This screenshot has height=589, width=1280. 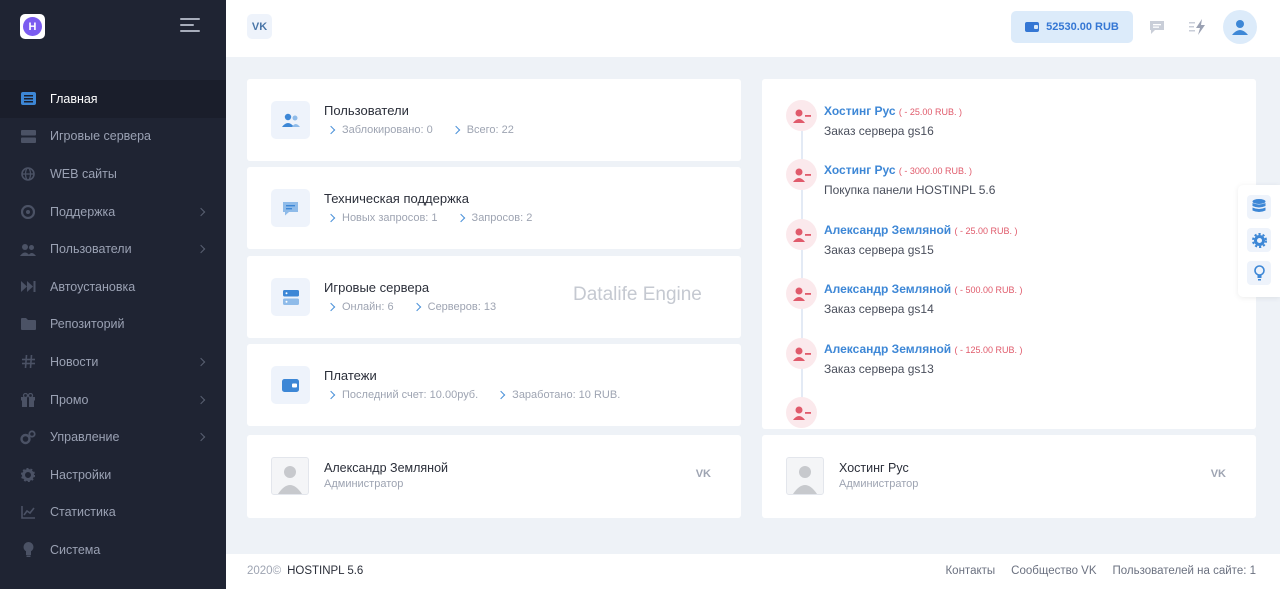 What do you see at coordinates (264, 571) in the screenshot?
I see `footer-year: 2020©` at bounding box center [264, 571].